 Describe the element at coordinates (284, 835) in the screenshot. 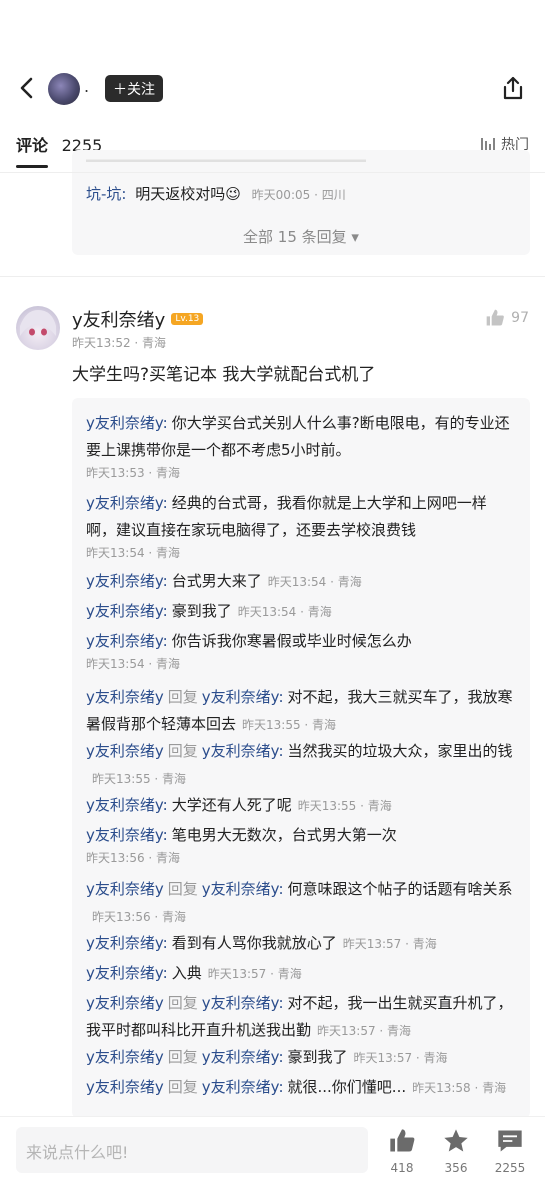

I see `reply-text: 笔电男大无数次，台式男大第一次` at that location.